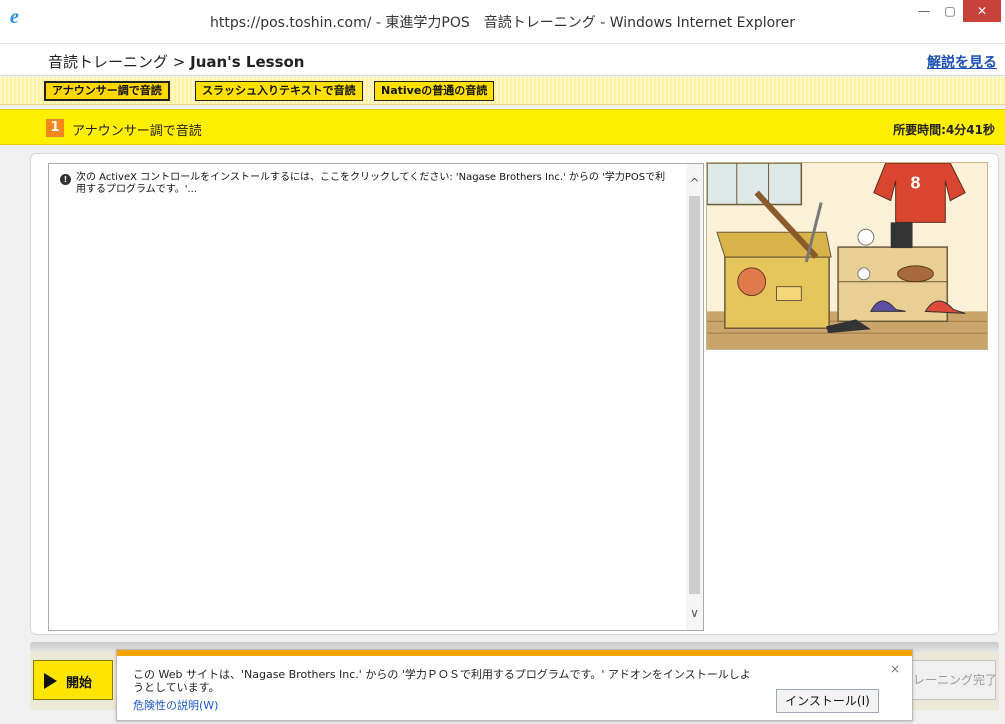 The image size is (1005, 724). Describe the element at coordinates (514, 653) in the screenshot. I see `notification-accent` at that location.